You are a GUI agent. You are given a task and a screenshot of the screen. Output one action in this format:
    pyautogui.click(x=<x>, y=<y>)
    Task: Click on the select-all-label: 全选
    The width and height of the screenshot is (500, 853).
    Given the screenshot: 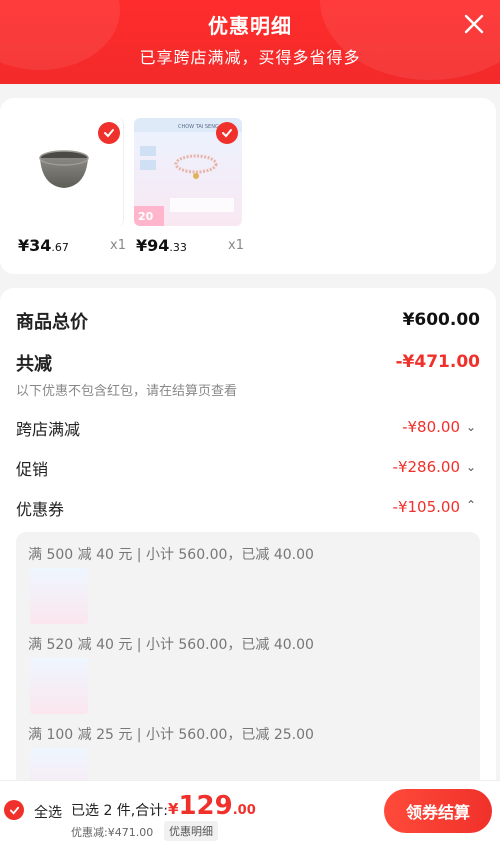 What is the action you would take?
    pyautogui.click(x=48, y=812)
    